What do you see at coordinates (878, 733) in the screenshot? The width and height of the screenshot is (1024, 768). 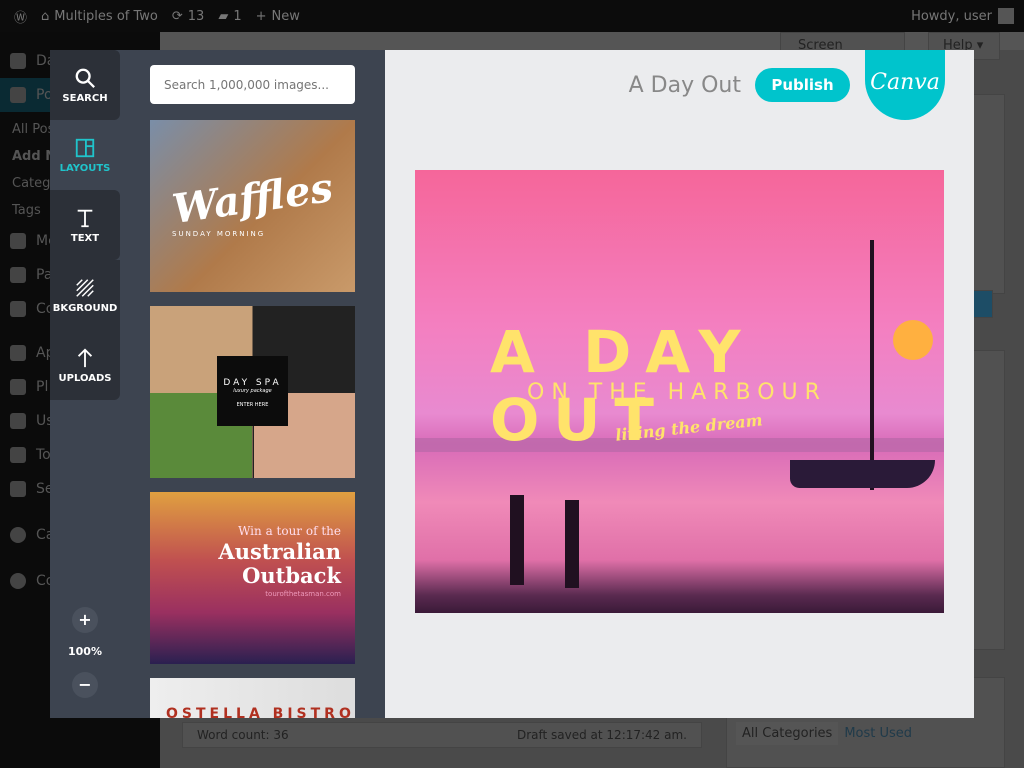 I see `tab-most-used: Most Used` at bounding box center [878, 733].